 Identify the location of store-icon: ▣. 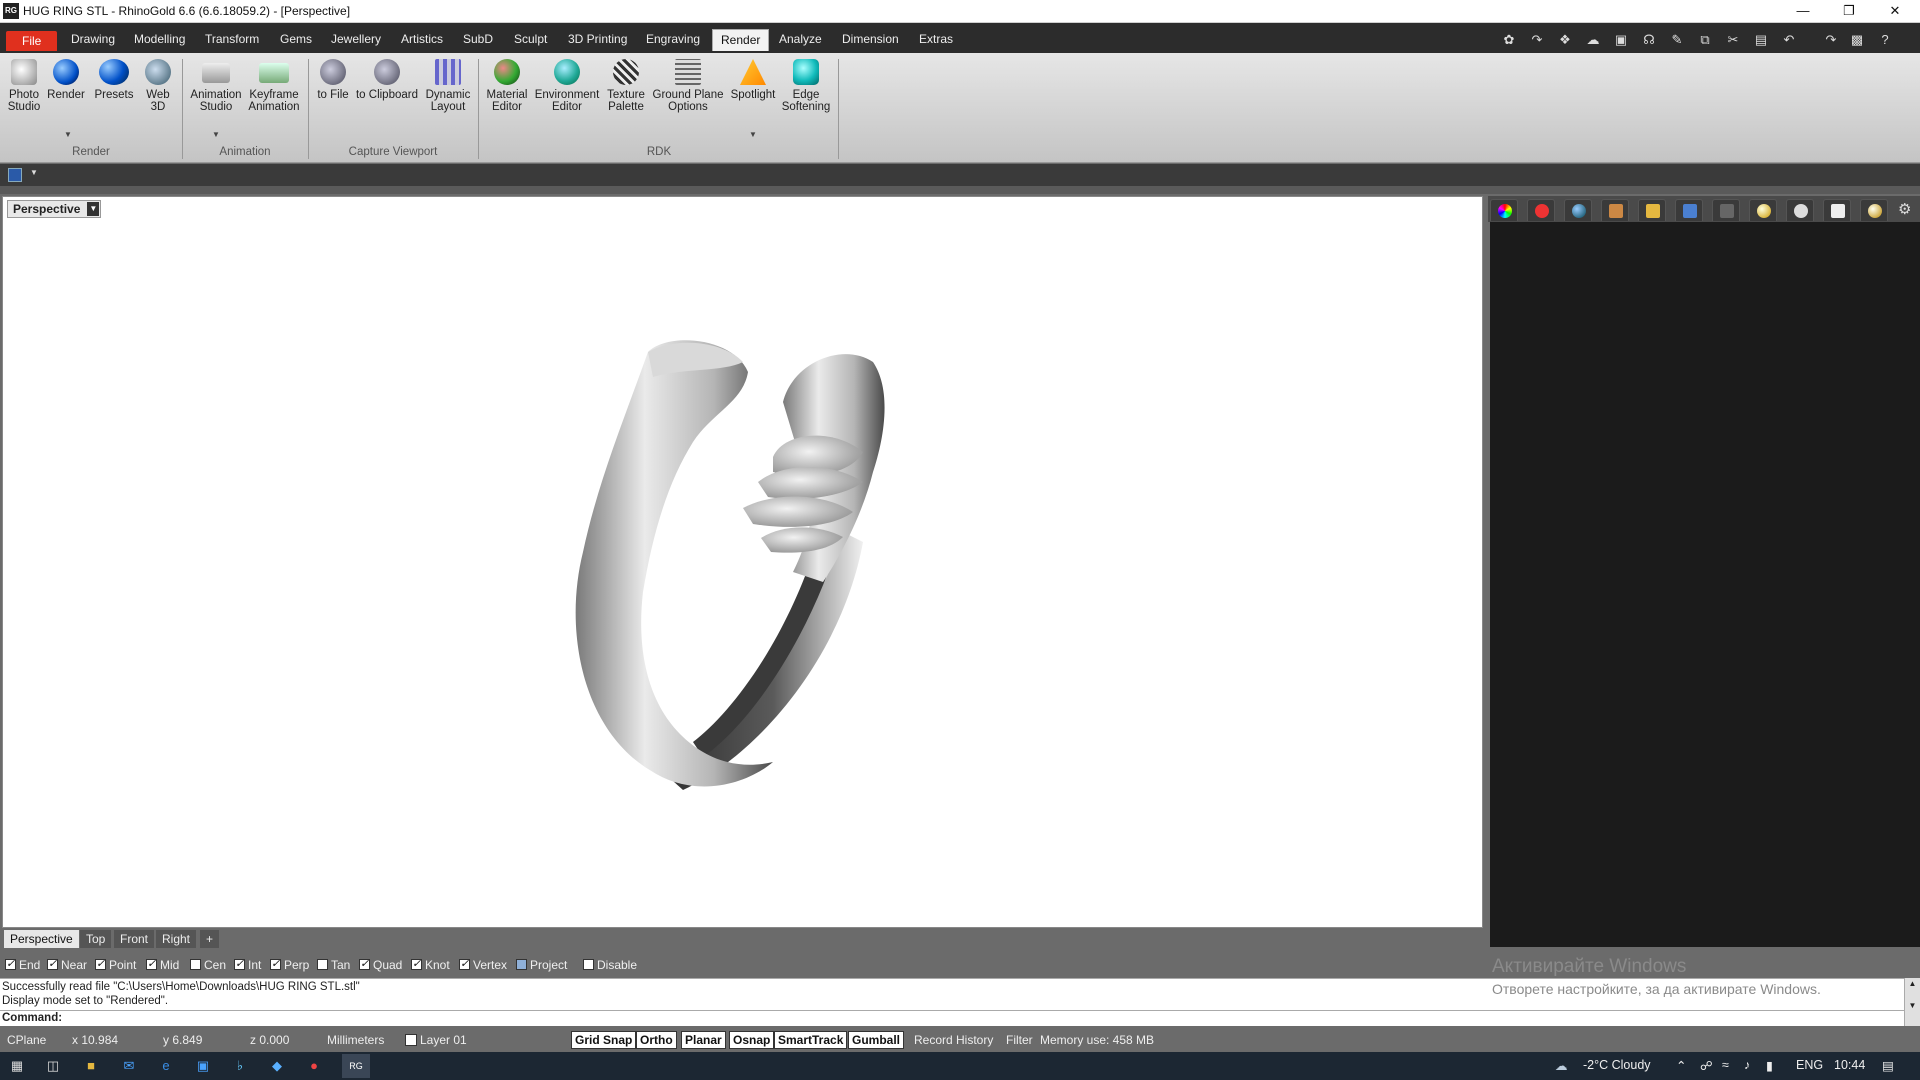
(203, 1066).